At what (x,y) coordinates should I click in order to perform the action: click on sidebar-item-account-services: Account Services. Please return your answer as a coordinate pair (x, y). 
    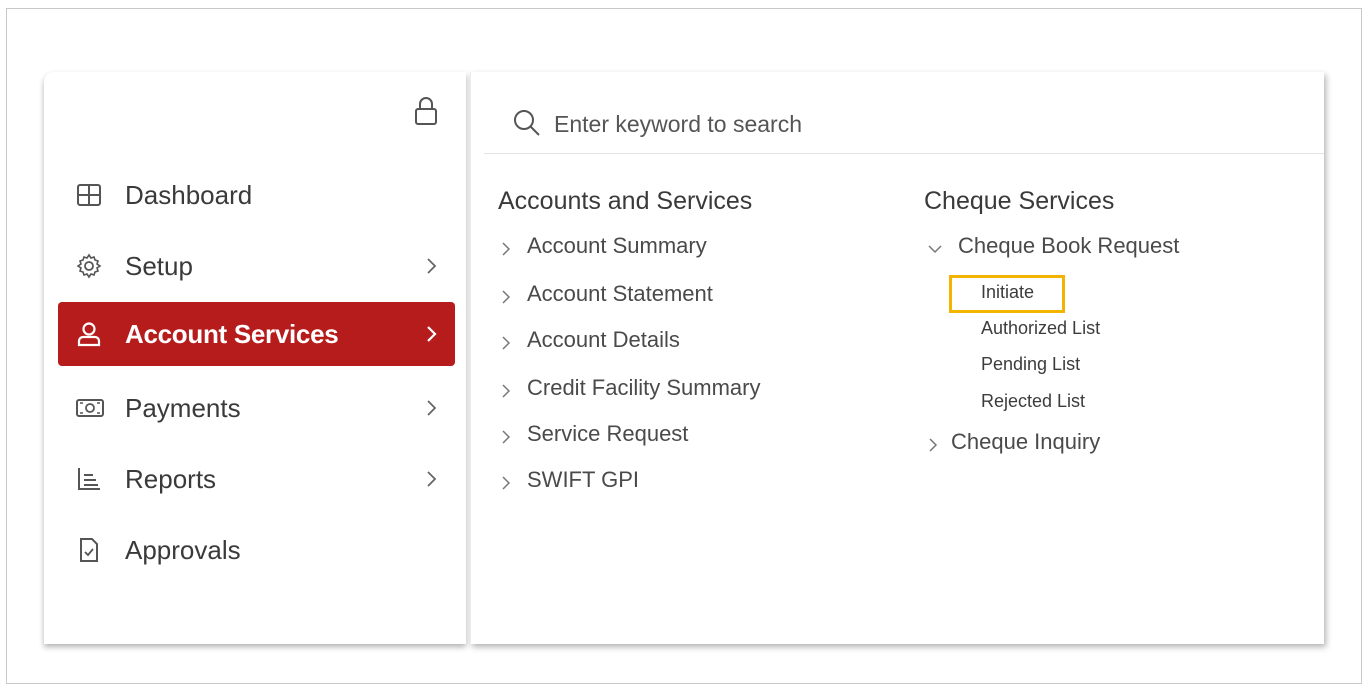
    Looking at the image, I should click on (256, 334).